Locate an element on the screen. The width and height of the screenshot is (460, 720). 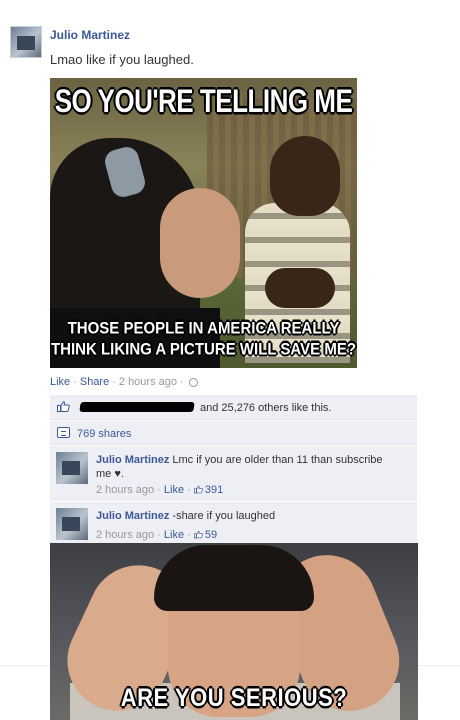
post-timestamp: 2 hours ago is located at coordinates (148, 382).